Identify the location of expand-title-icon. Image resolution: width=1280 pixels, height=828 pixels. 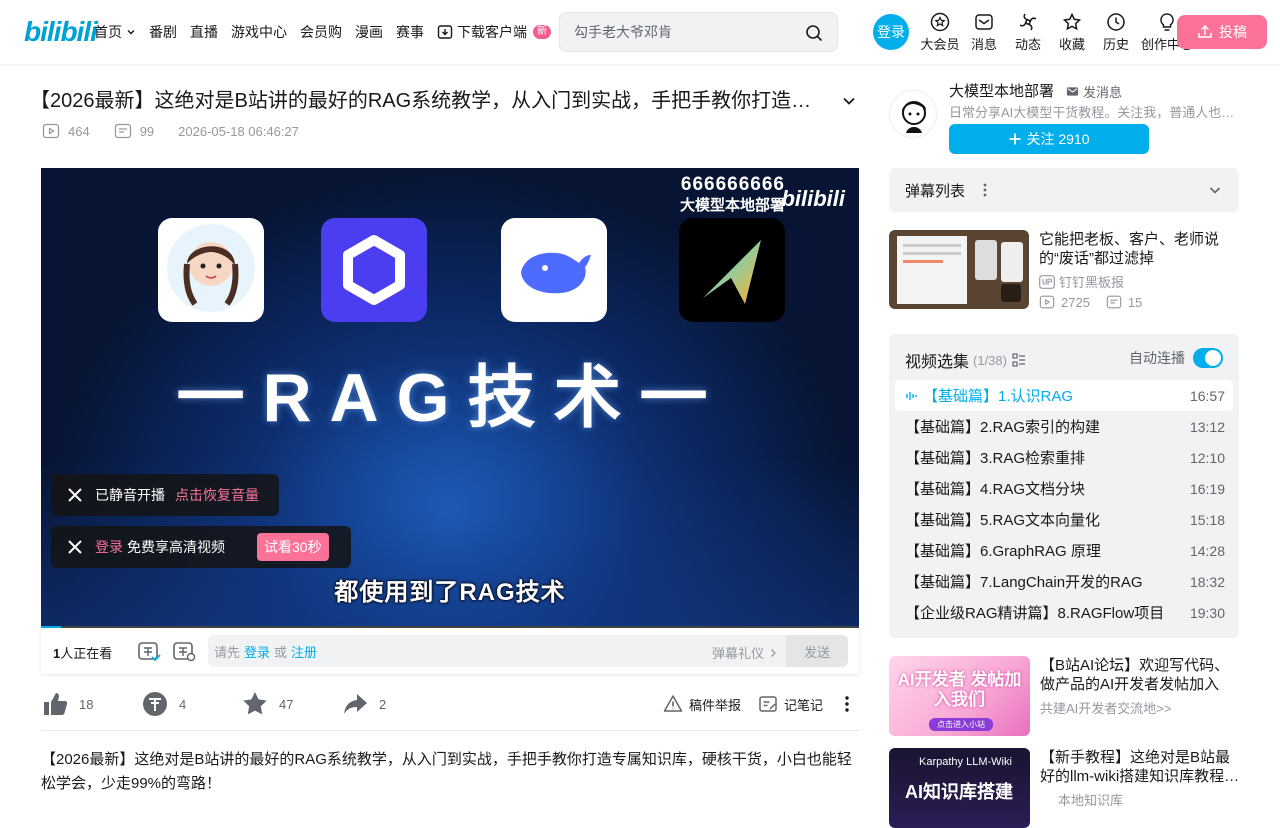
(849, 101).